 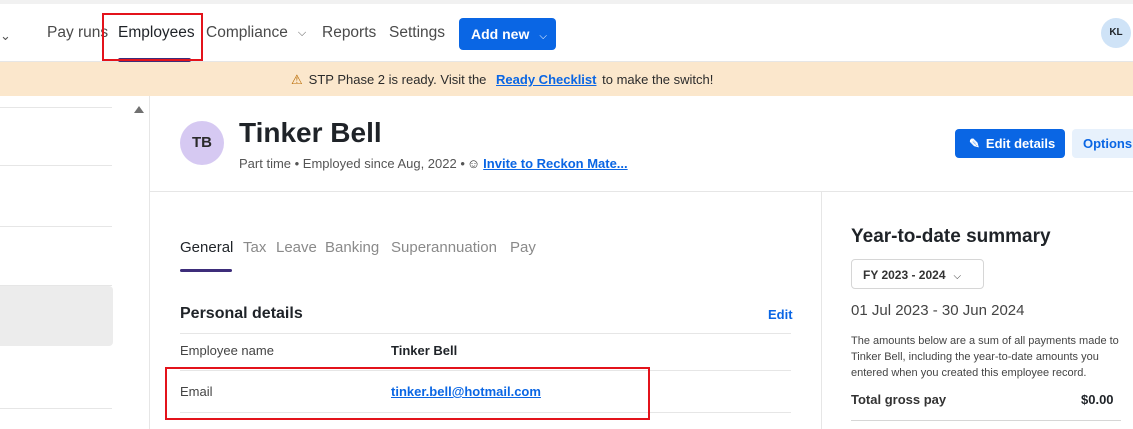 I want to click on ytd-date-range: 01 Jul 2023 - 30 Jun 2024, so click(x=938, y=310).